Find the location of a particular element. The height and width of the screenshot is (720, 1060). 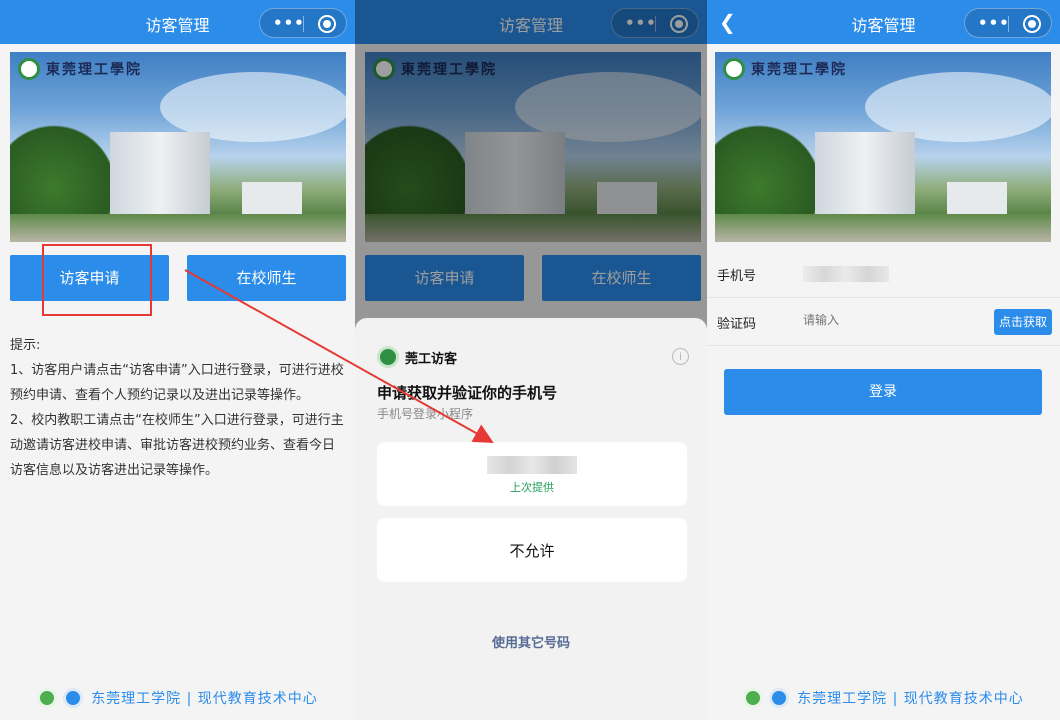

saved-phone-option: 上次提供 is located at coordinates (532, 474).